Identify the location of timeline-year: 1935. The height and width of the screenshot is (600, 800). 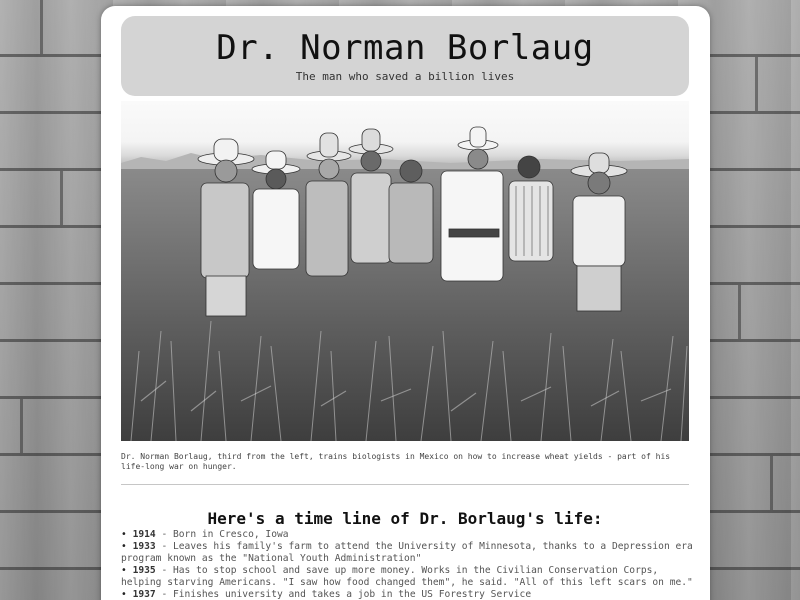
(144, 570).